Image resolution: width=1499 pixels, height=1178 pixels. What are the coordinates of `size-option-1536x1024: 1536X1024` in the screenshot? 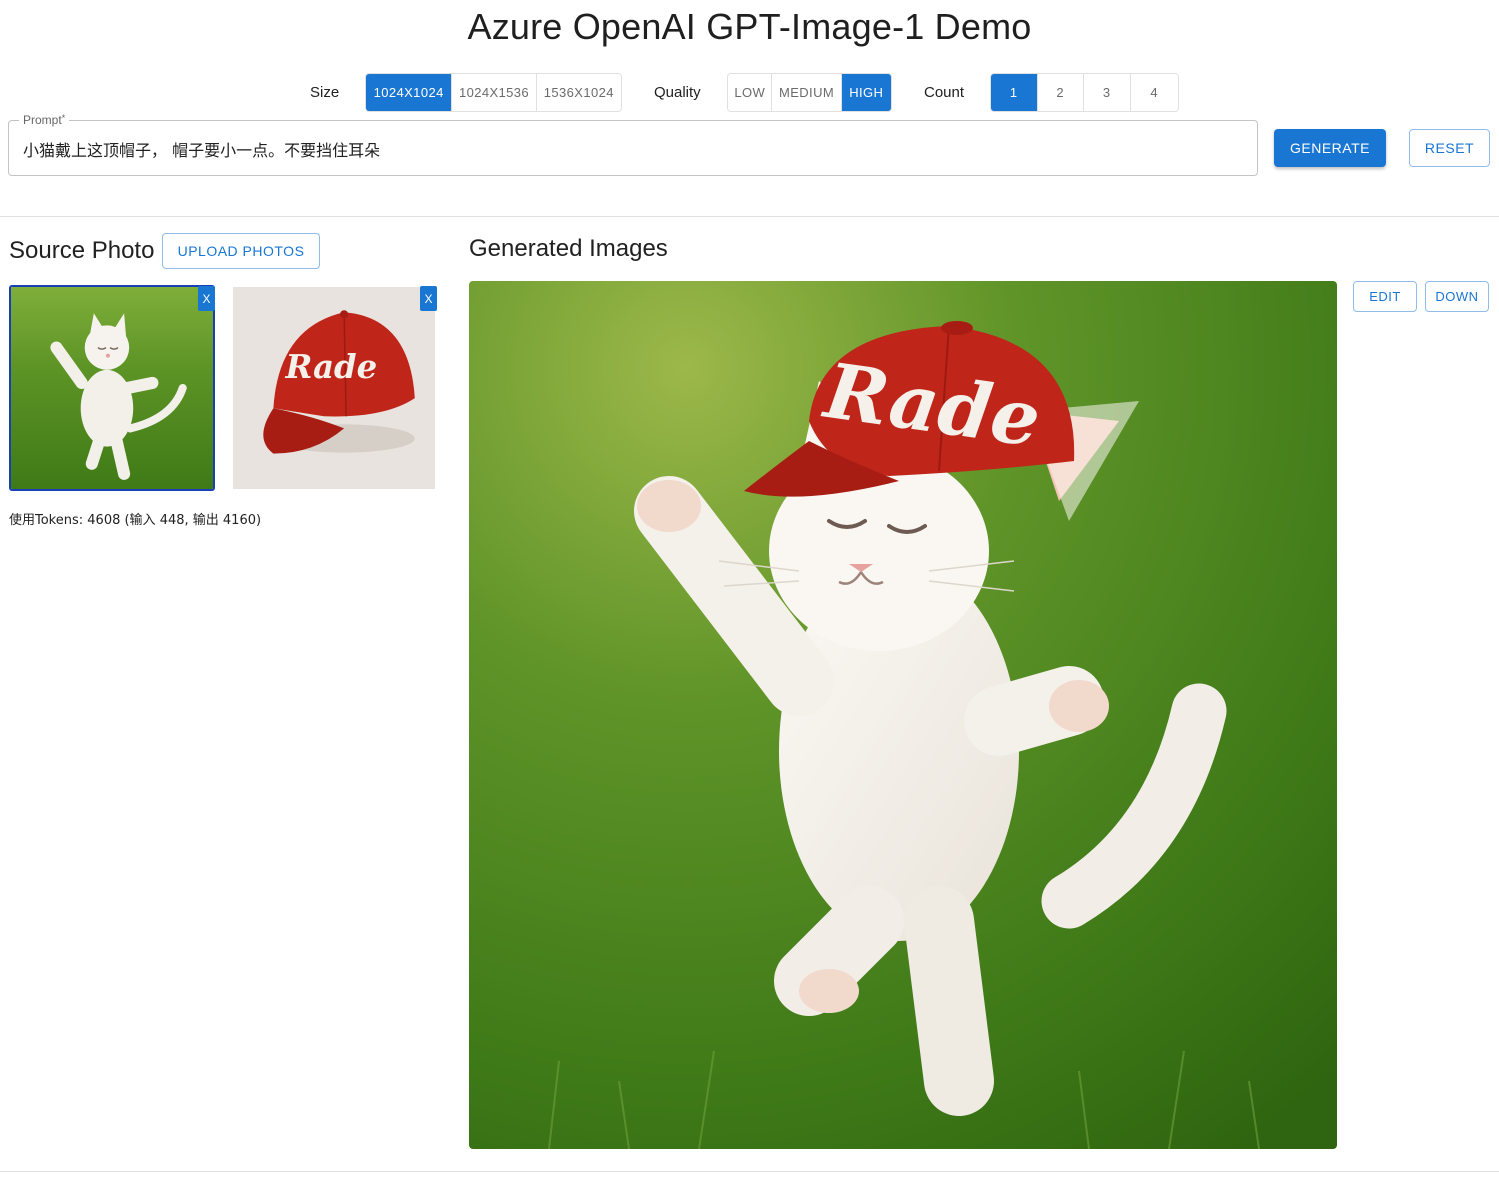 It's located at (578, 92).